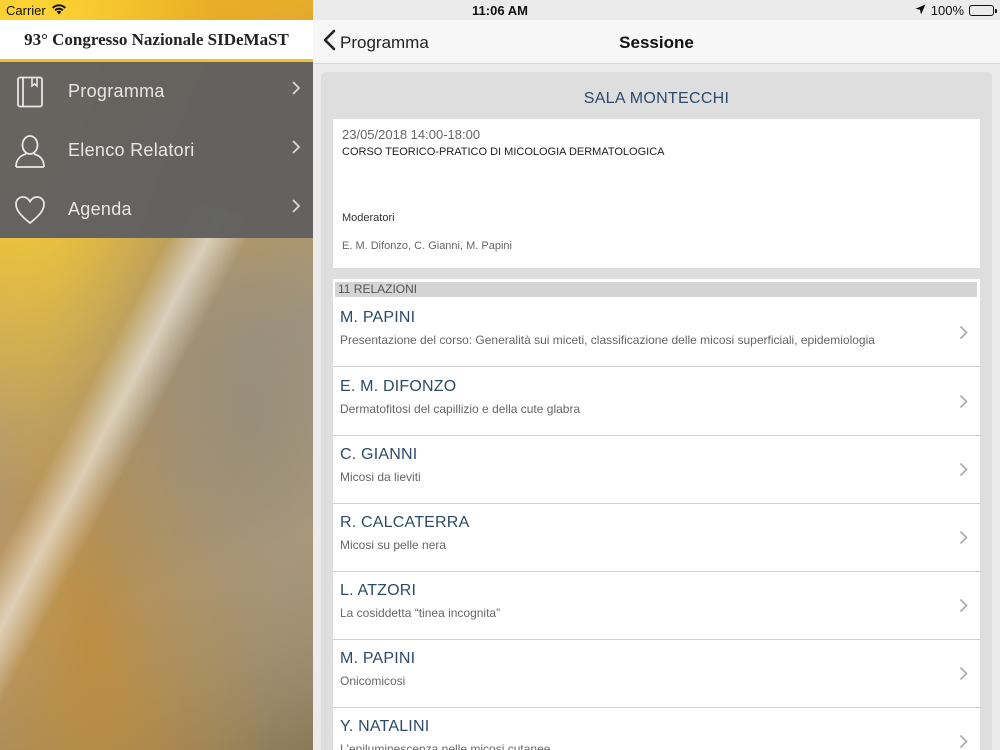  I want to click on moderators-label: Moderatori, so click(368, 218).